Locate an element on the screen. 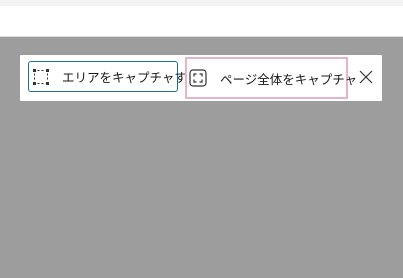  close-button is located at coordinates (366, 78).